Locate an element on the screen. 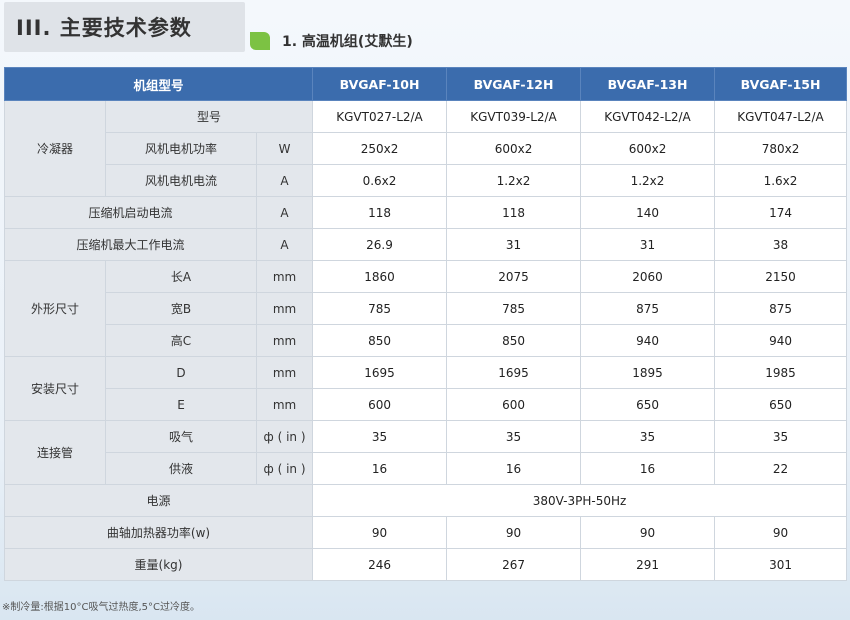 This screenshot has height=620, width=850. cell-value: 1.6x2 is located at coordinates (781, 180).